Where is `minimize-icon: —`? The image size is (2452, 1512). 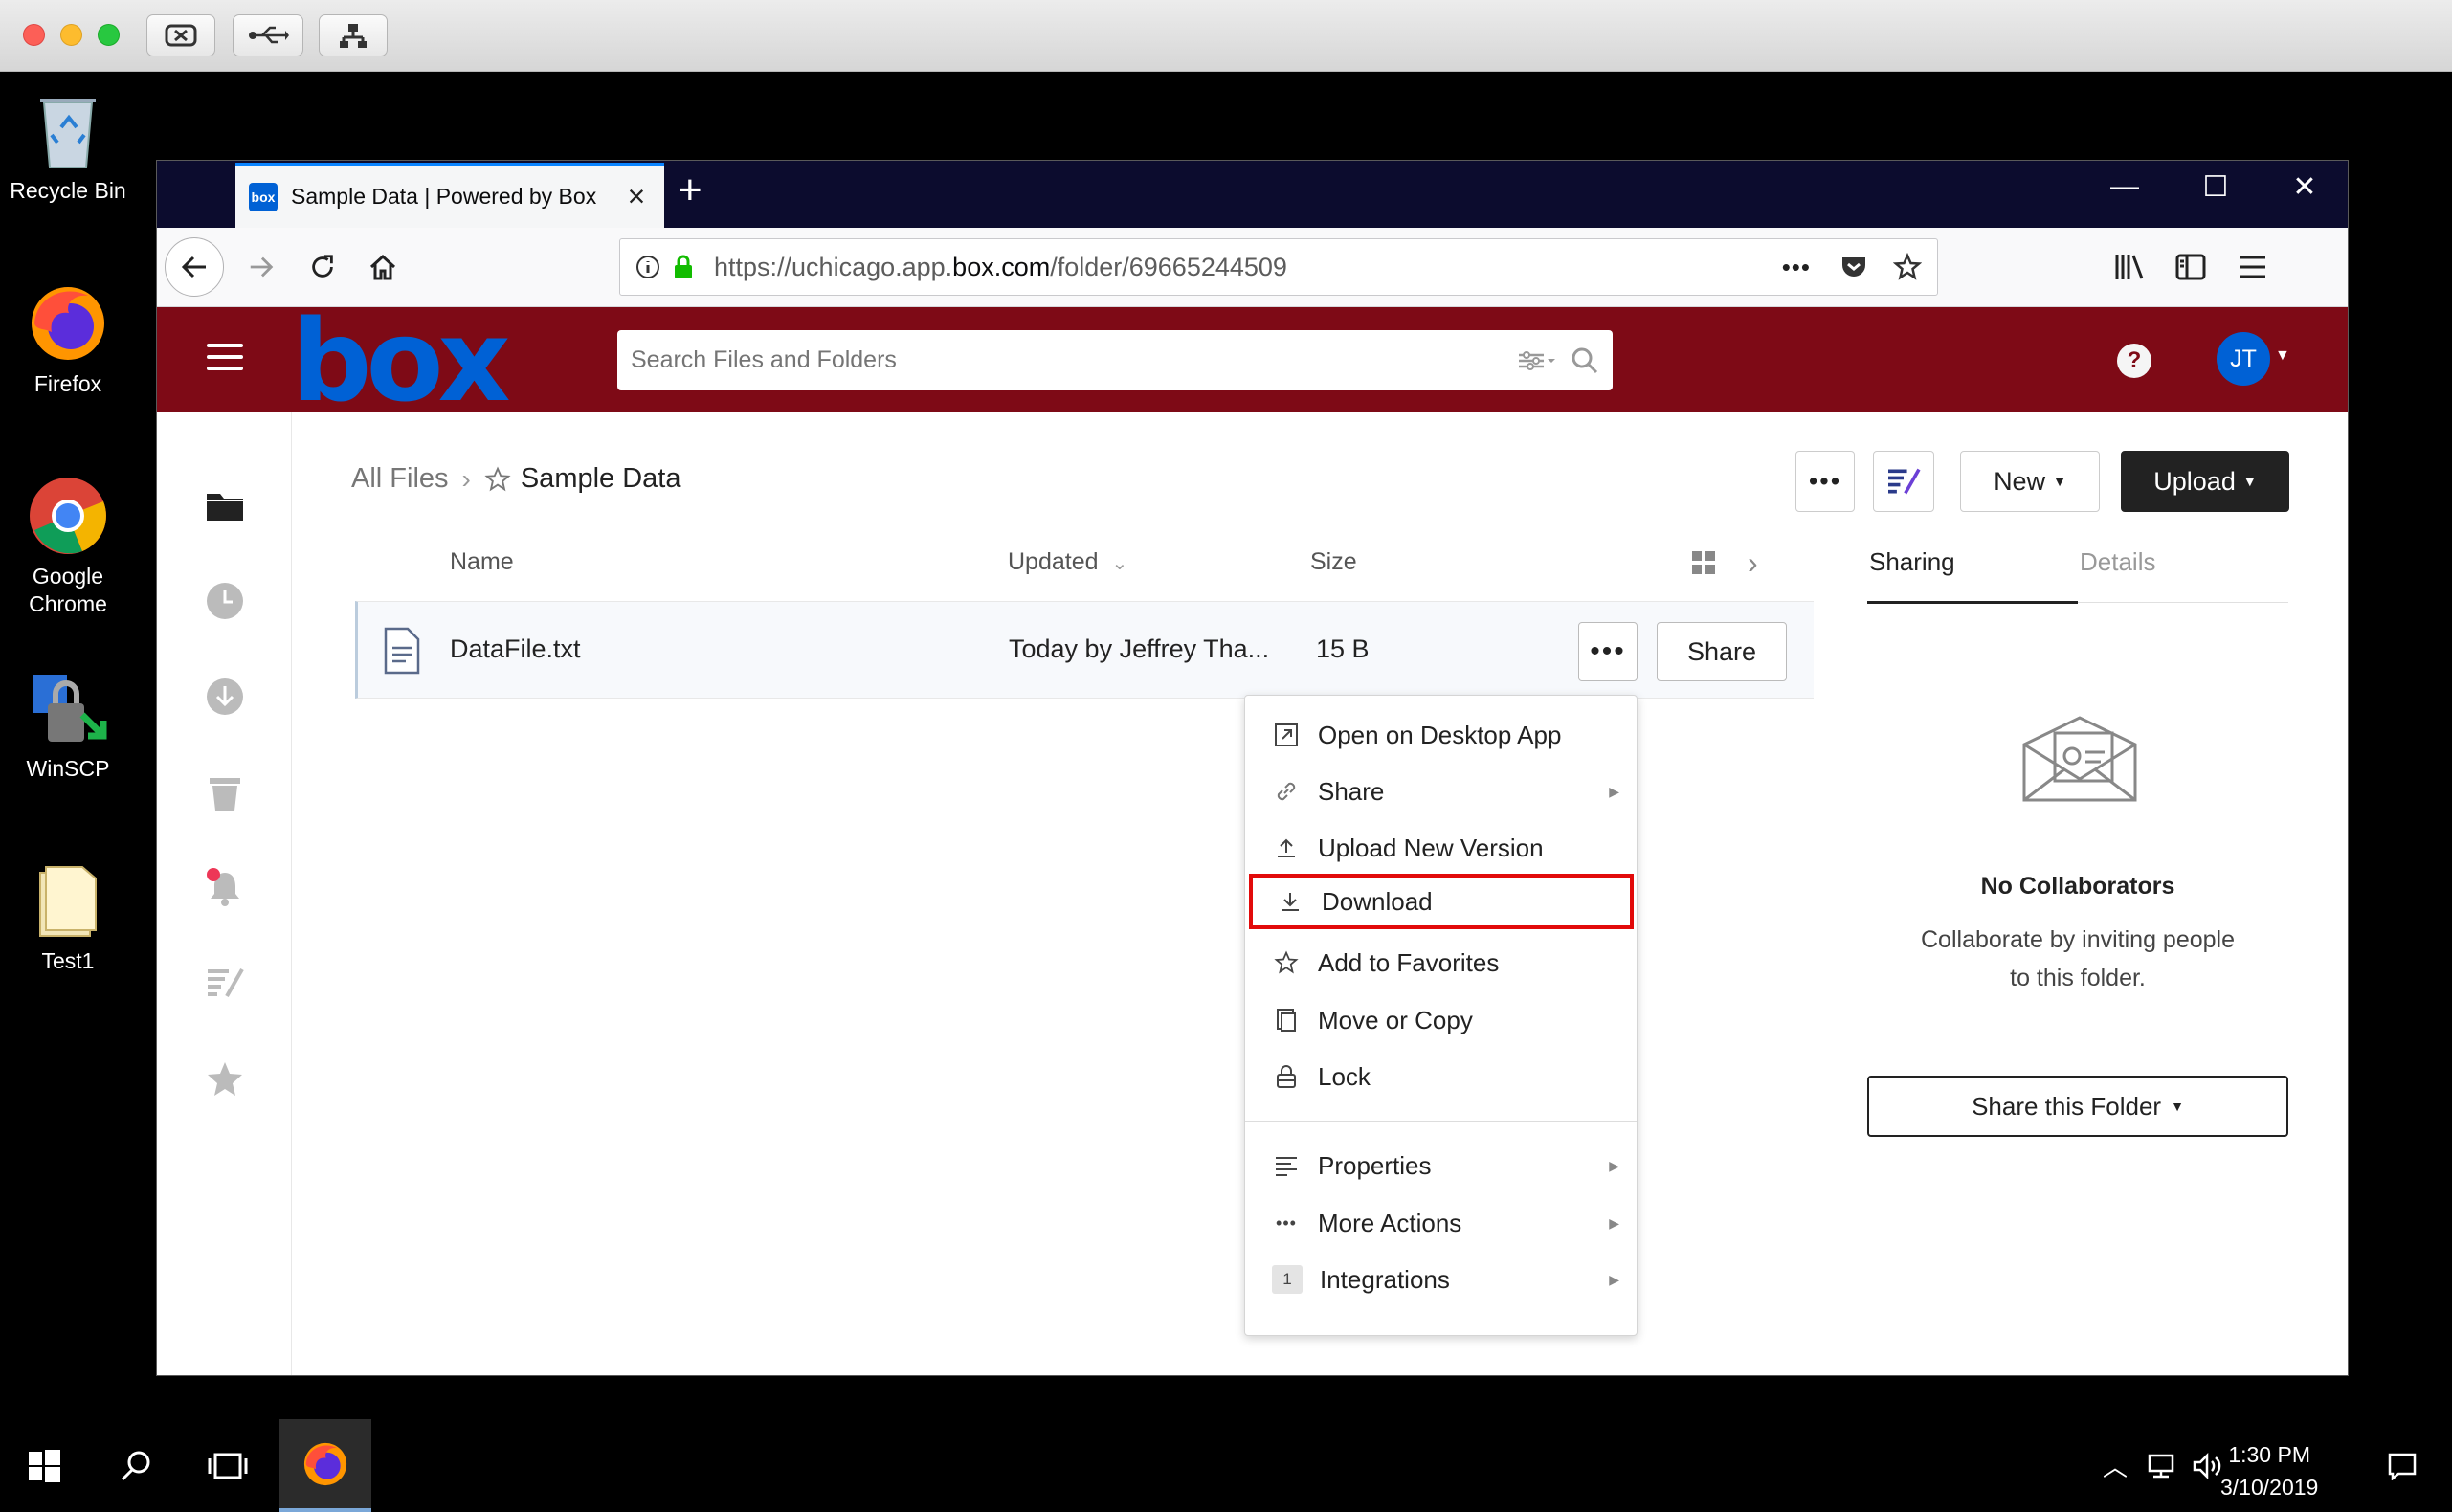
minimize-icon: — is located at coordinates (2125, 186).